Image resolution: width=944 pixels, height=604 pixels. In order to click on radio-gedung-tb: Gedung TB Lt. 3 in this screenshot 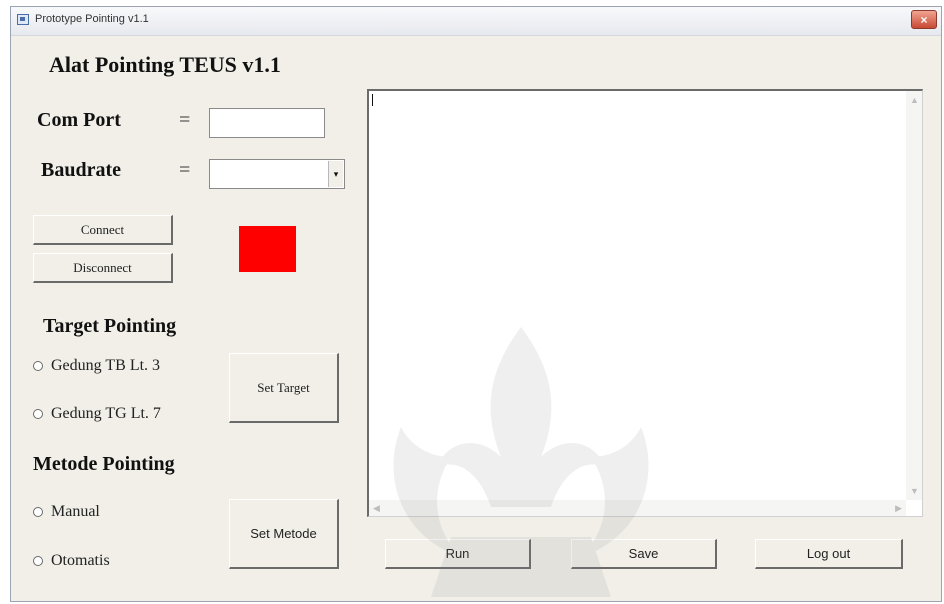, I will do `click(96, 366)`.